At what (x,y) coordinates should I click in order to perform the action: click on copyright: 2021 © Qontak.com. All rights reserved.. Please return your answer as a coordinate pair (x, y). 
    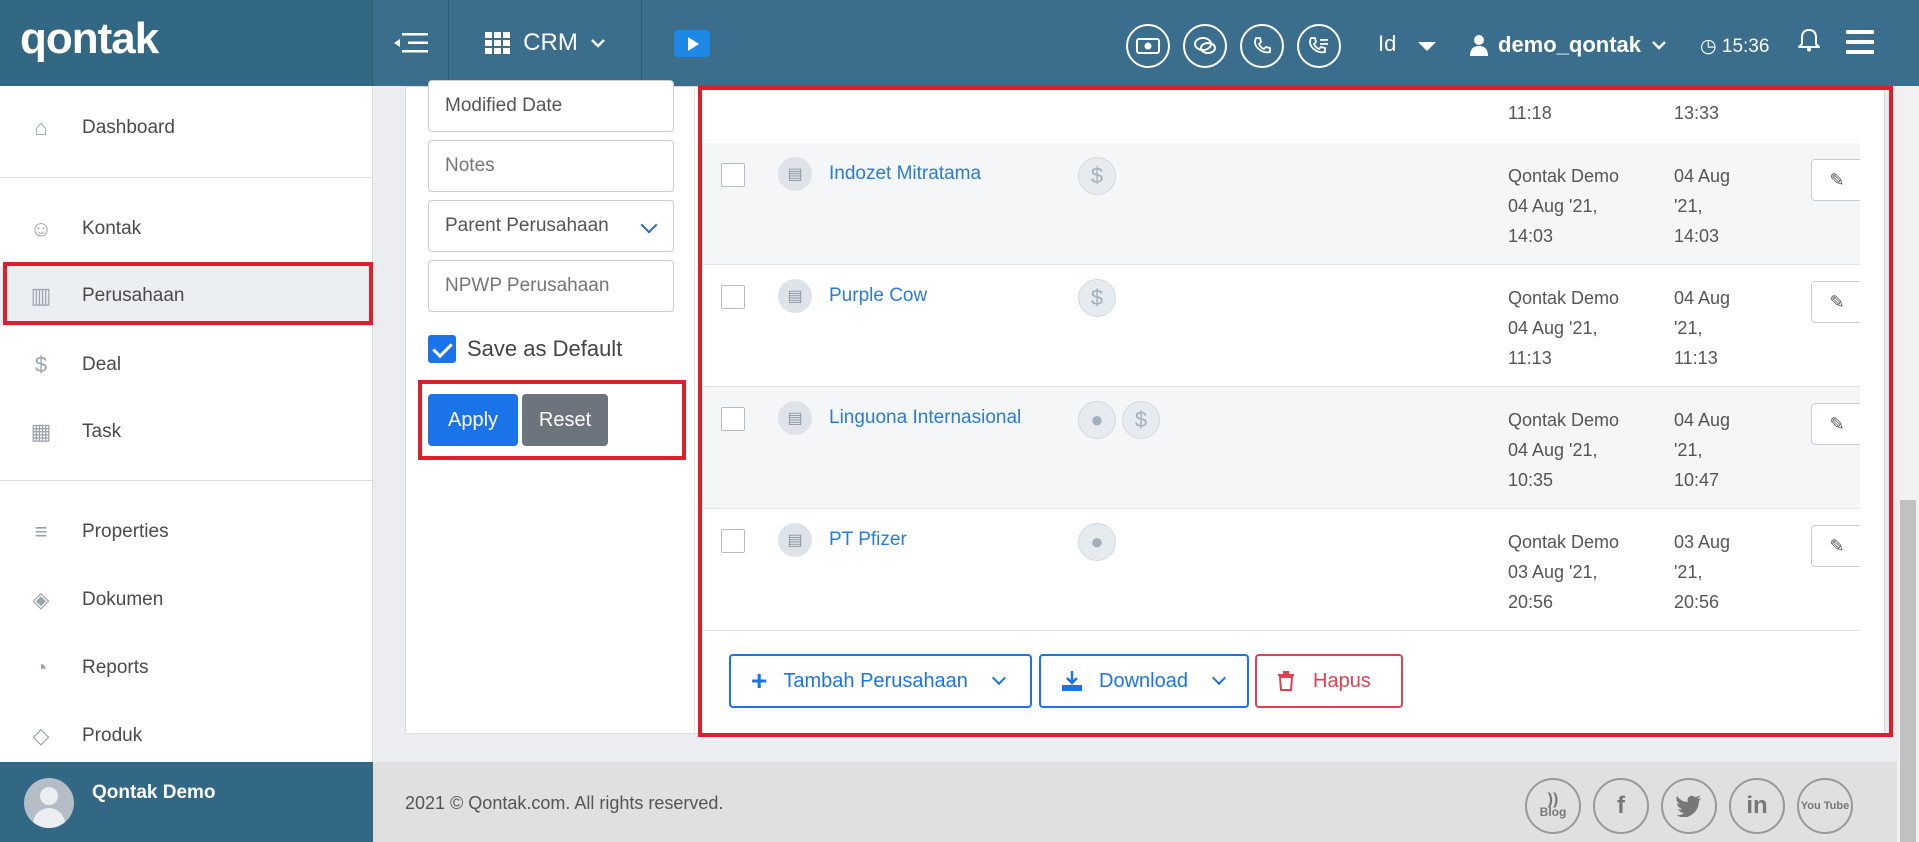
    Looking at the image, I should click on (564, 803).